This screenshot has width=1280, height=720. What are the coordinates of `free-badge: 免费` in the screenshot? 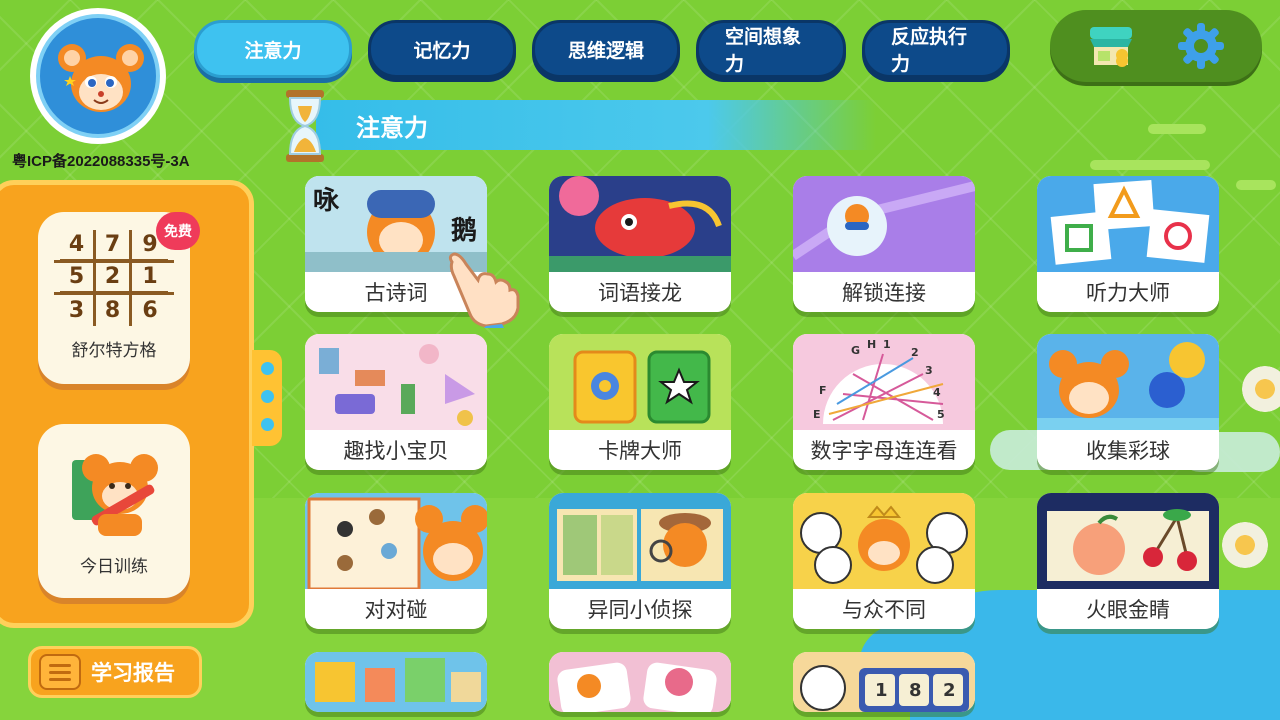 It's located at (178, 231).